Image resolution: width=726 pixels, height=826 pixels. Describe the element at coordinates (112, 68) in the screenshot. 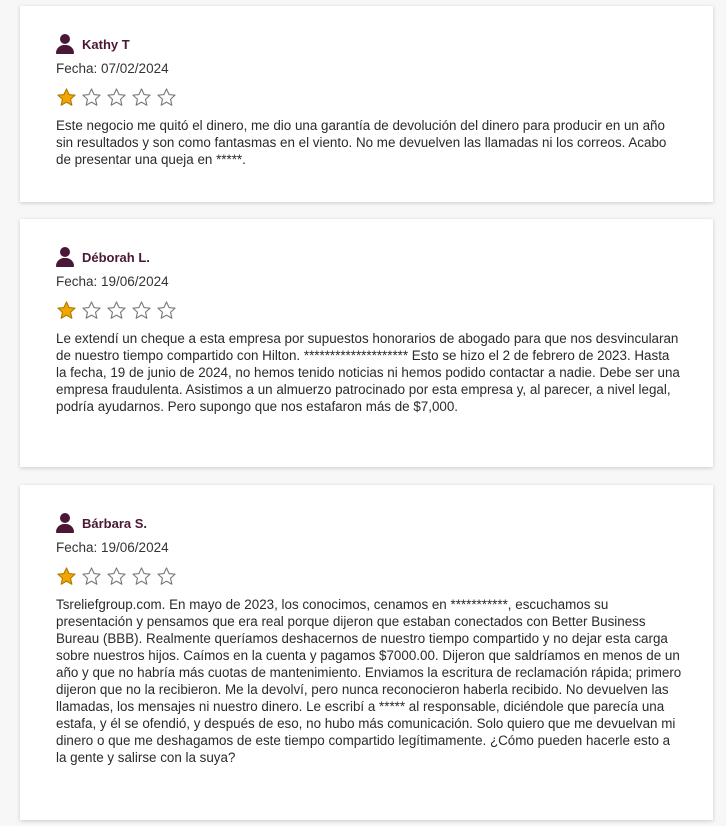

I see `review-date: Fecha: 07/02/2024` at that location.